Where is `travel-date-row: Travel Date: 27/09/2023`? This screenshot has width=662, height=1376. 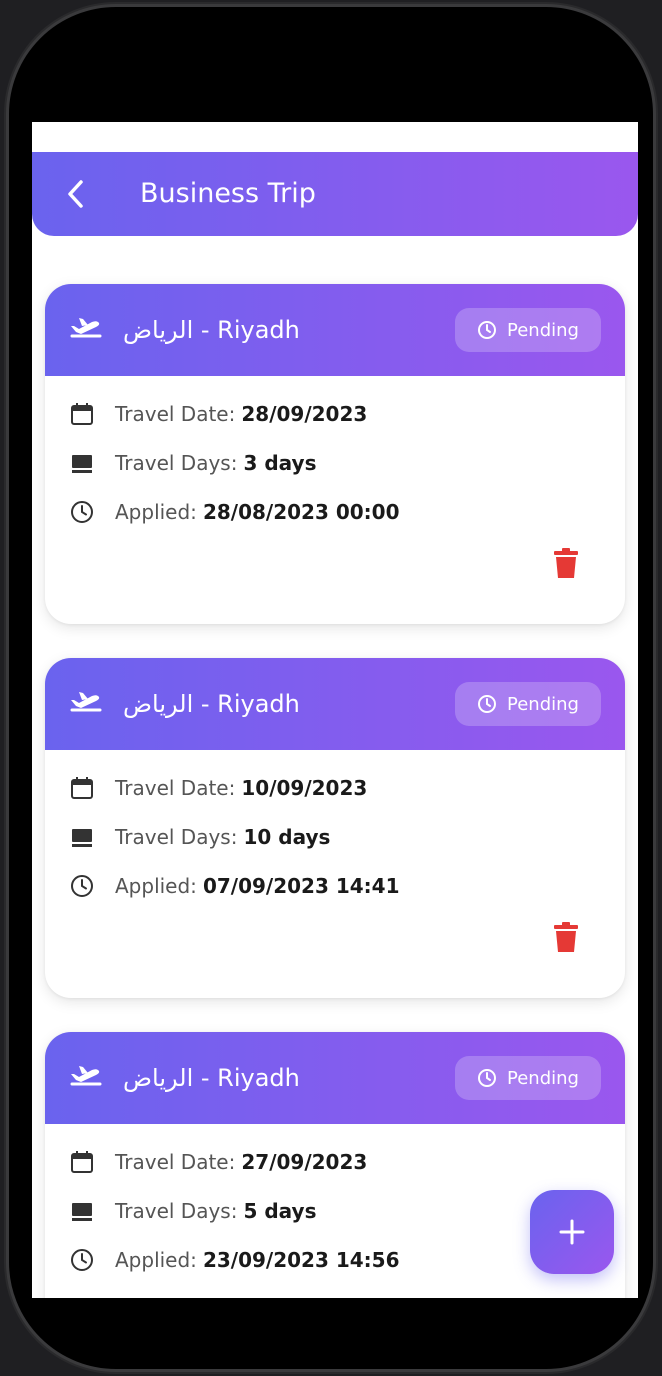 travel-date-row: Travel Date: 27/09/2023 is located at coordinates (218, 1162).